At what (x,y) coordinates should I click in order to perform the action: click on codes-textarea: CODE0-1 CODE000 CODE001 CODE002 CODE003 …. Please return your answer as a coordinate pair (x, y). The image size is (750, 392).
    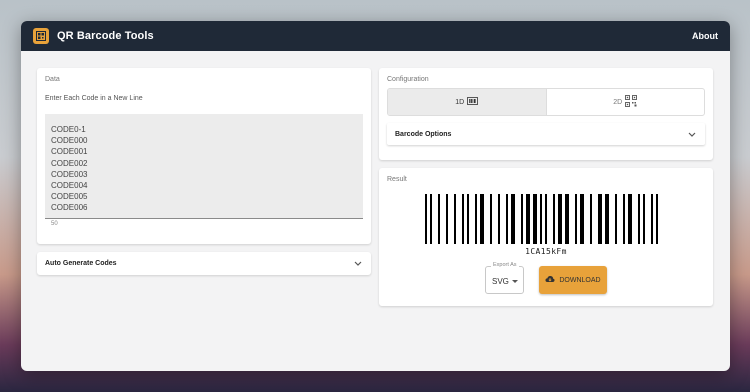
    Looking at the image, I should click on (204, 166).